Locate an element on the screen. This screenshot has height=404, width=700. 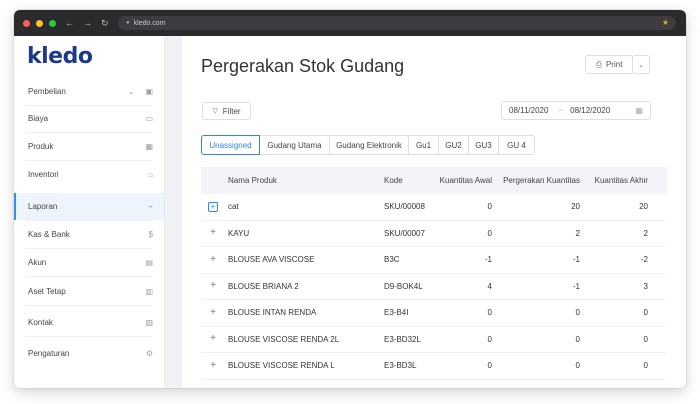
minimize-window-button is located at coordinates (39, 23).